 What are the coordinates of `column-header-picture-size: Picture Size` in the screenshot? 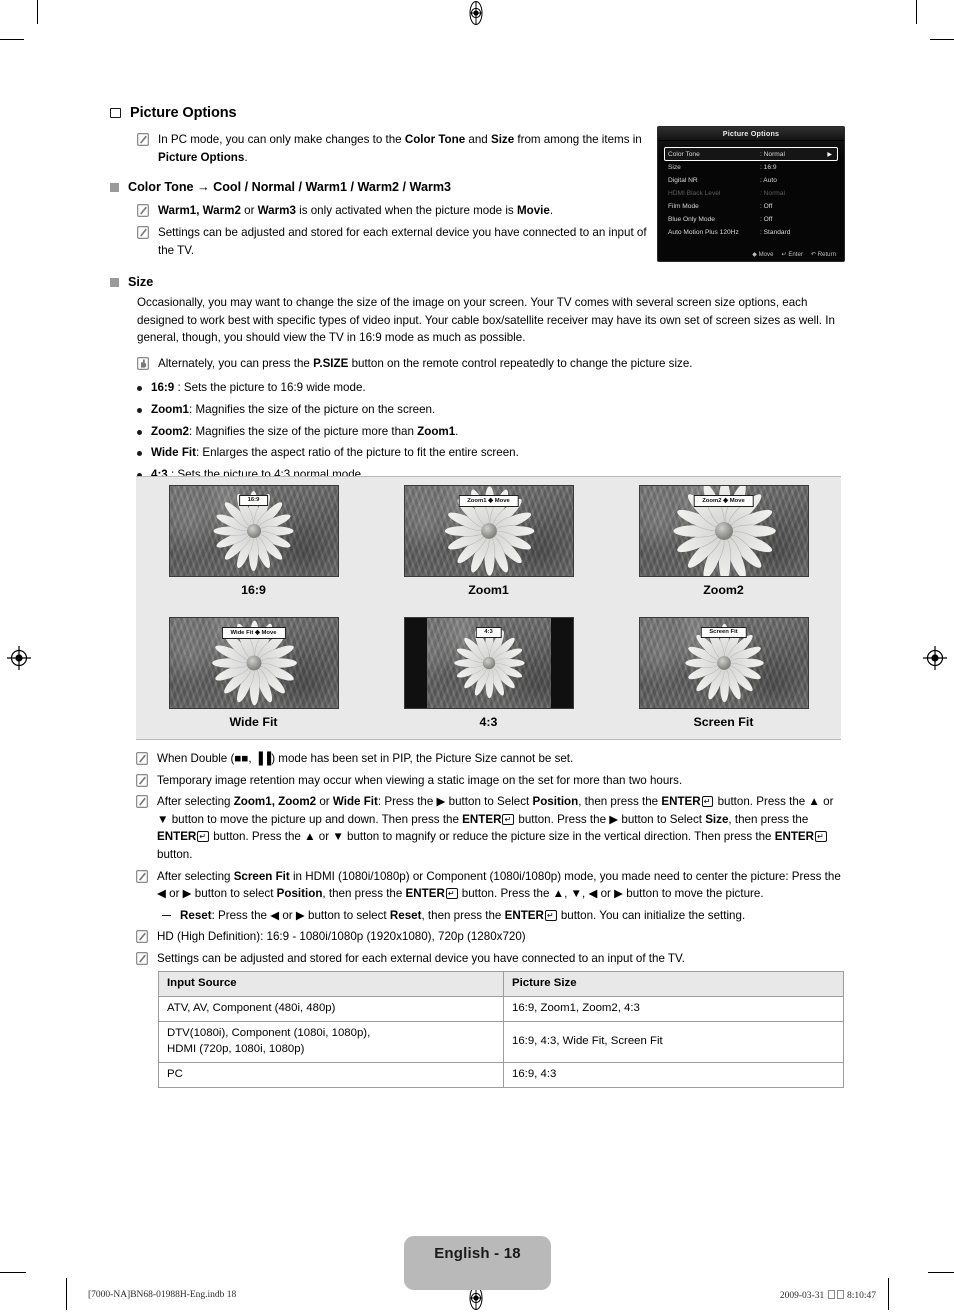 It's located at (673, 984).